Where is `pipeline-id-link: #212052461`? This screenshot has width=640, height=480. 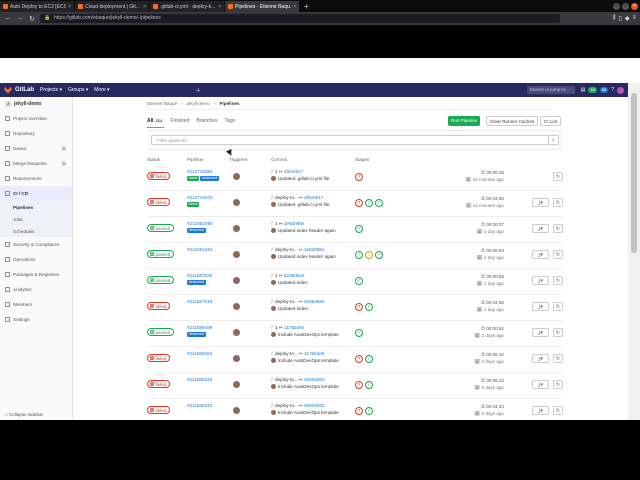
pipeline-id-link: #212052461 is located at coordinates (200, 249).